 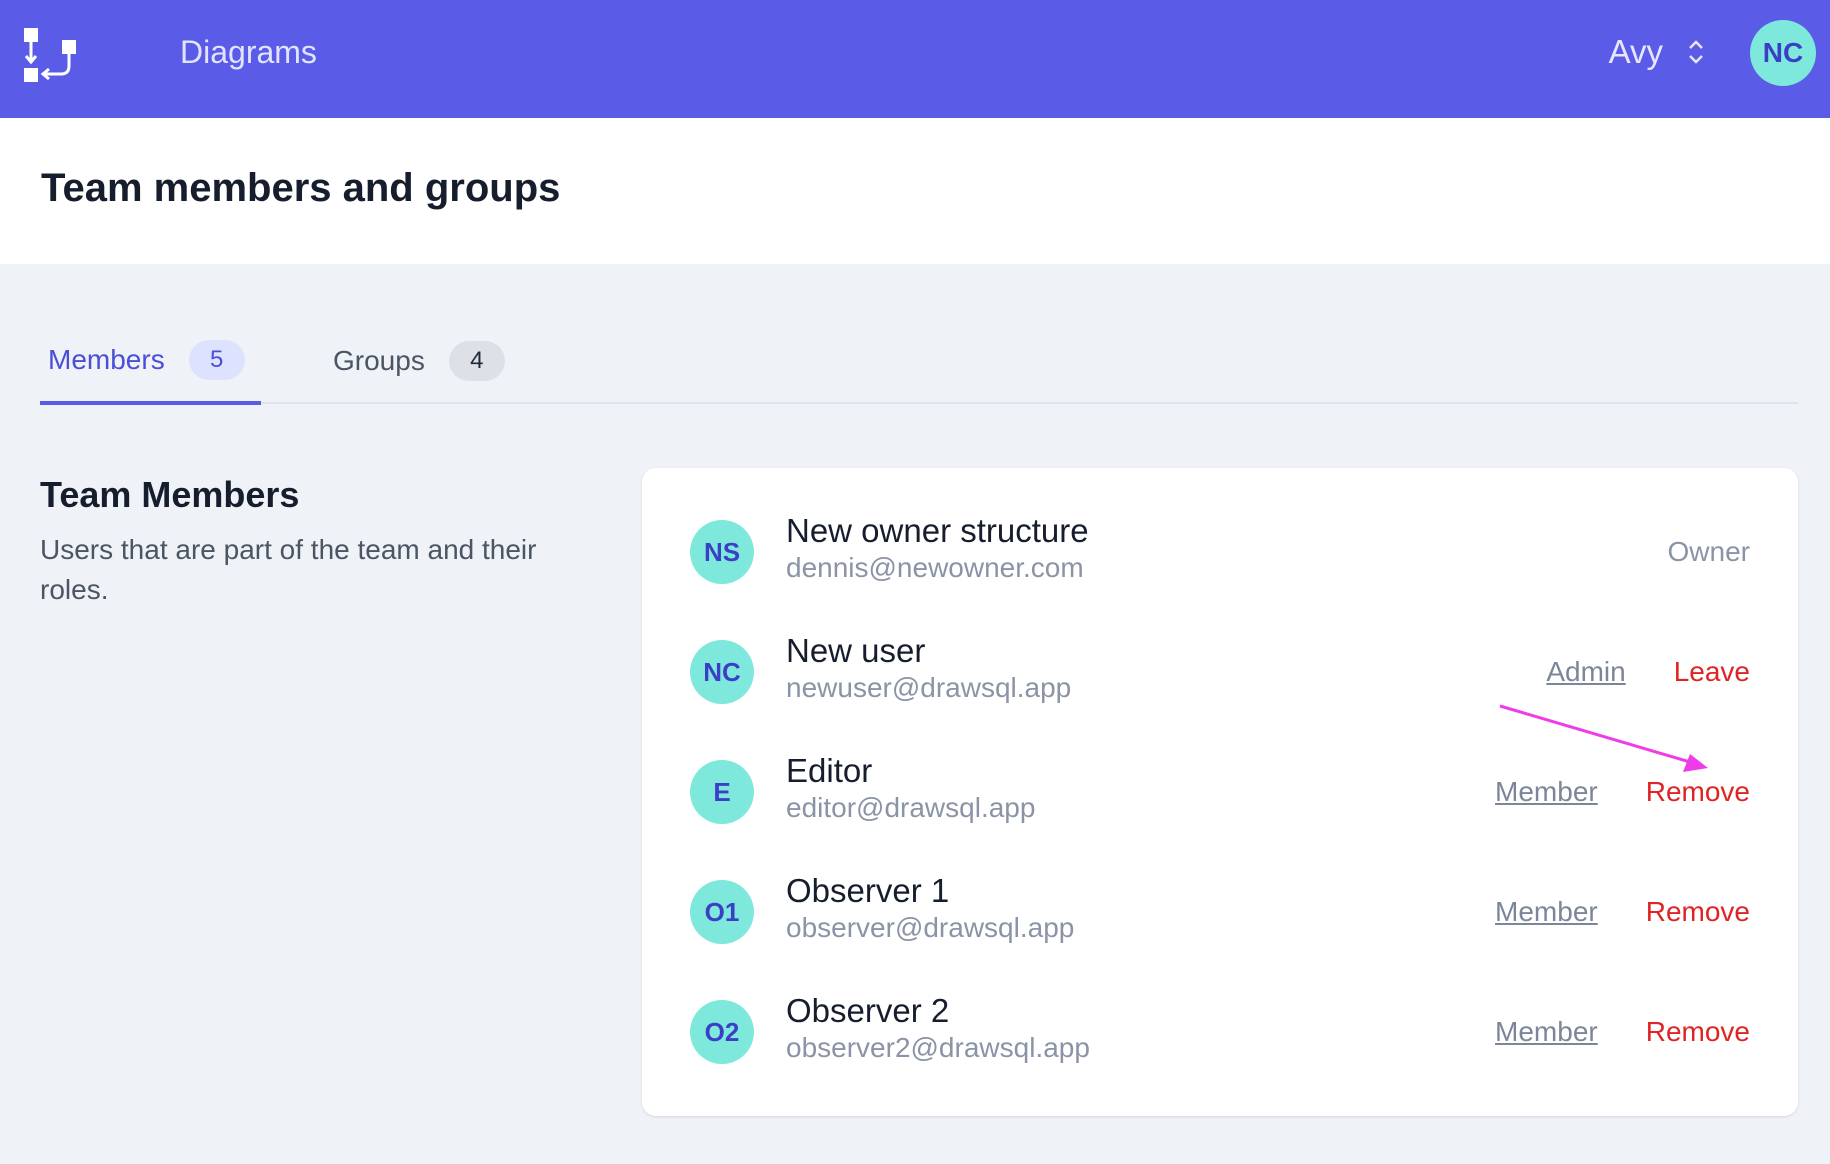 I want to click on member-avatar: O1, so click(x=722, y=912).